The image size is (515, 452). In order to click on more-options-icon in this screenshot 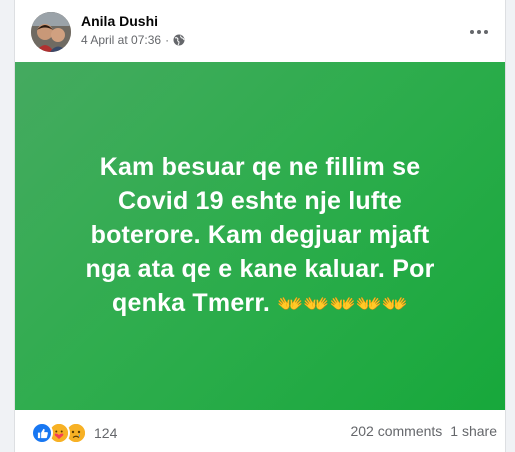, I will do `click(479, 32)`.